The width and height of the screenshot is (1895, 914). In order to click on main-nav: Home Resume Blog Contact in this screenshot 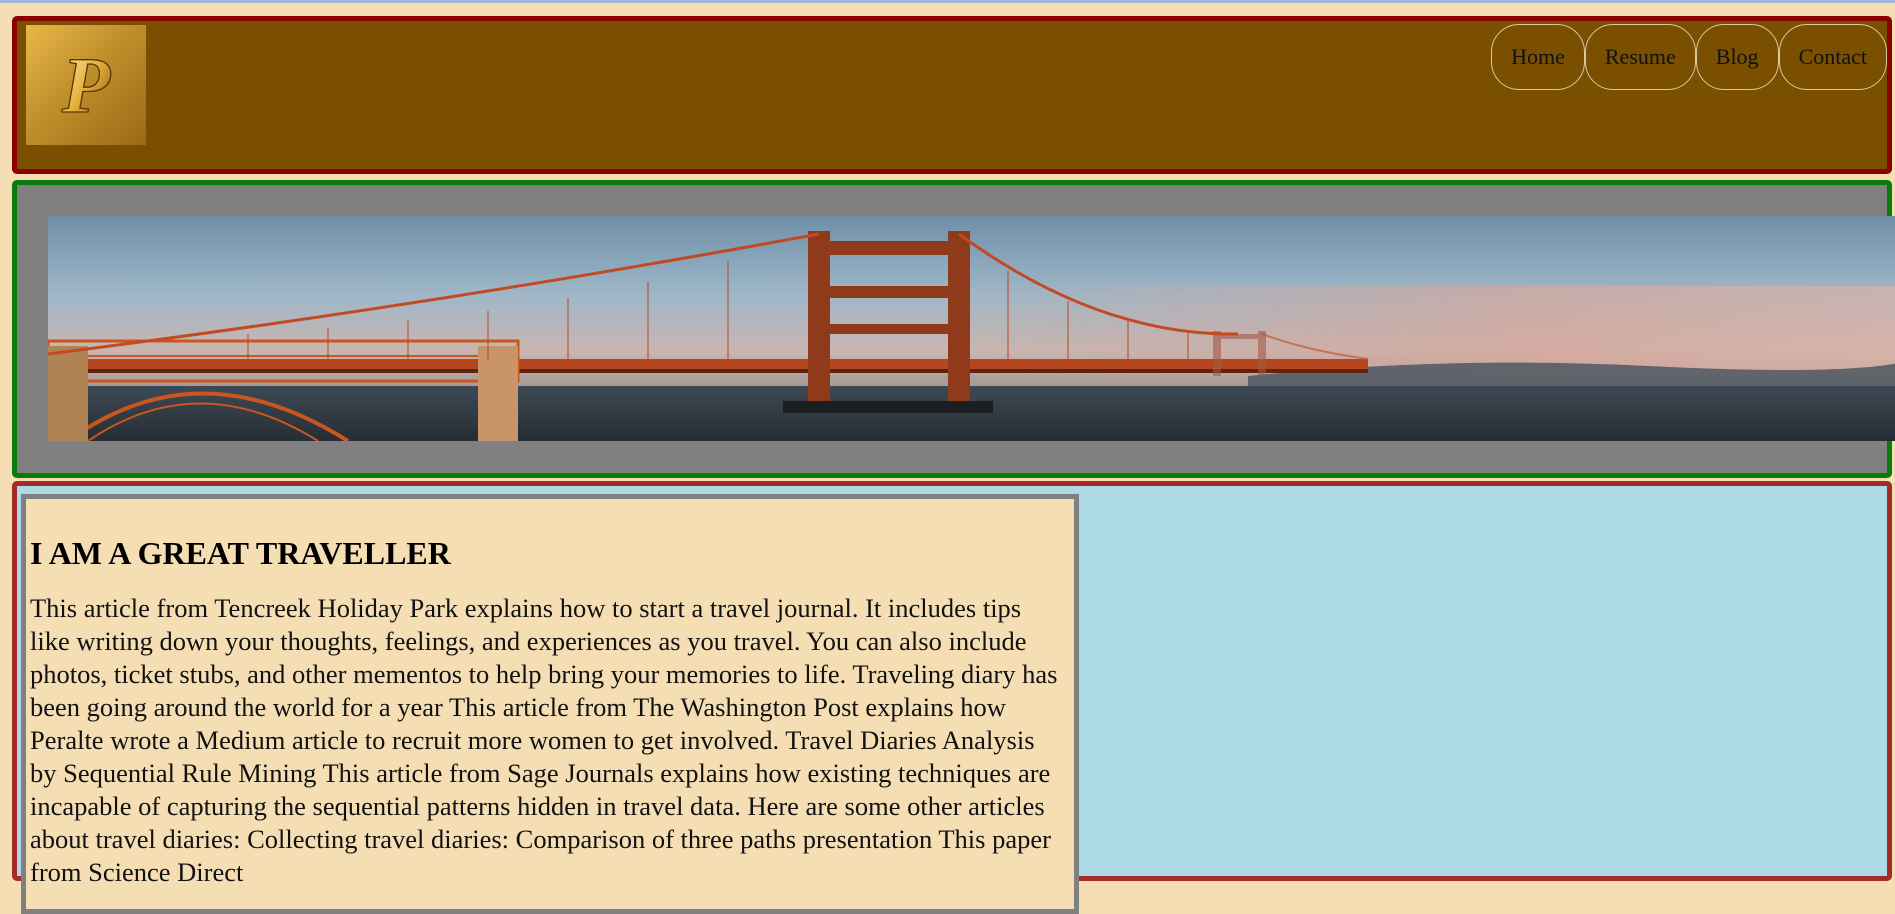, I will do `click(1689, 57)`.